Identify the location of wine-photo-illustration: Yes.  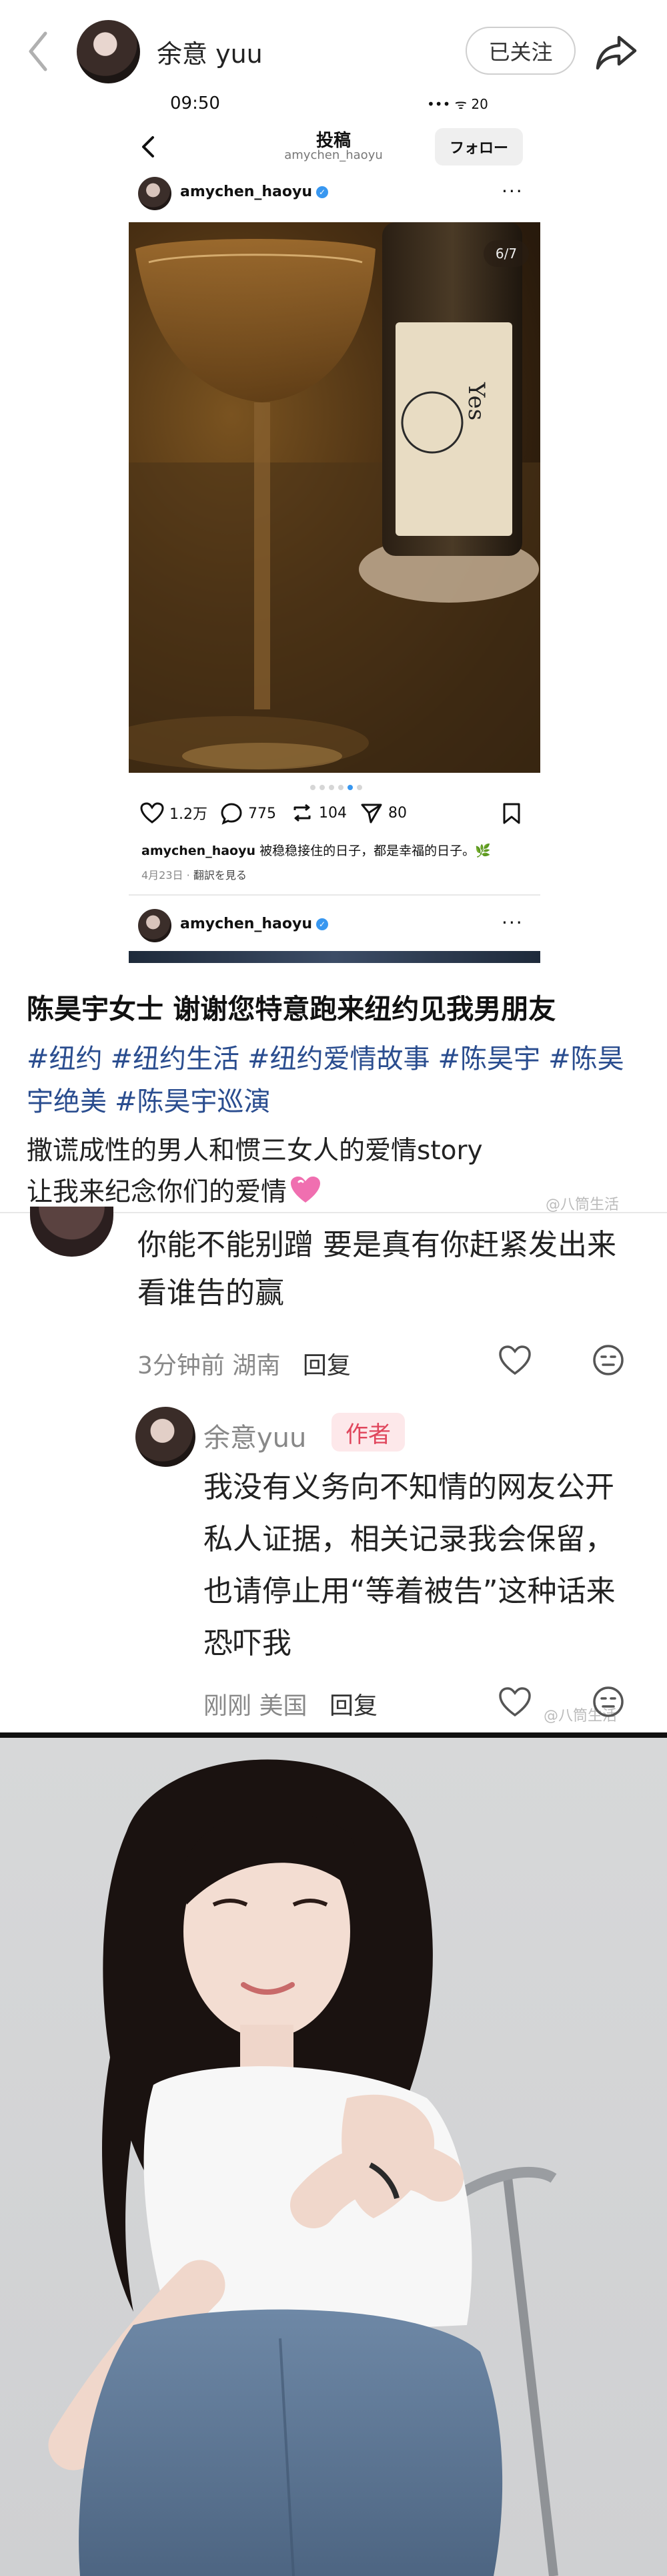
(334, 497).